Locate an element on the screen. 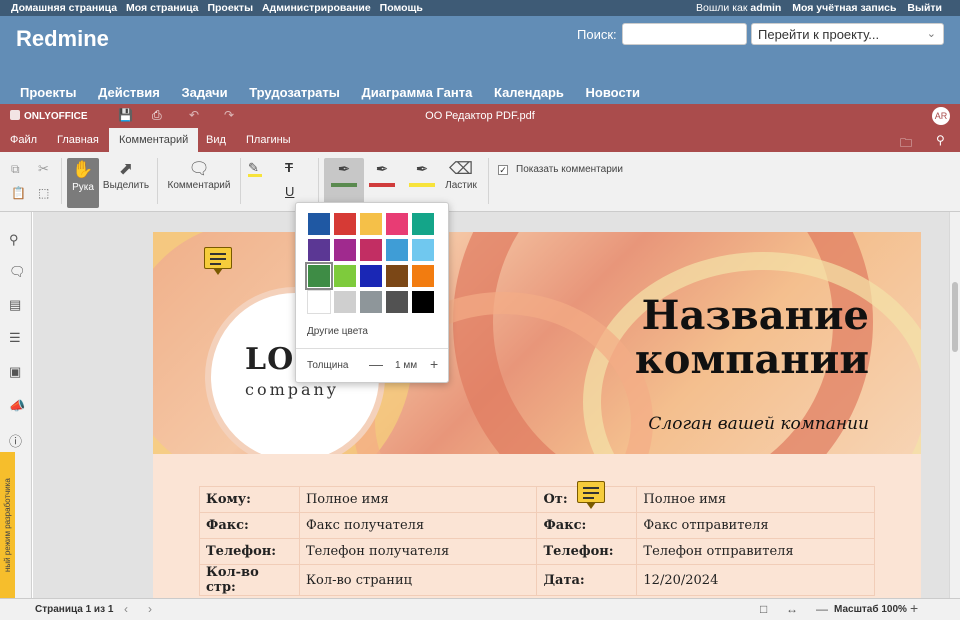 Image resolution: width=960 pixels, height=620 pixels. fit-page-icon: □ is located at coordinates (763, 609).